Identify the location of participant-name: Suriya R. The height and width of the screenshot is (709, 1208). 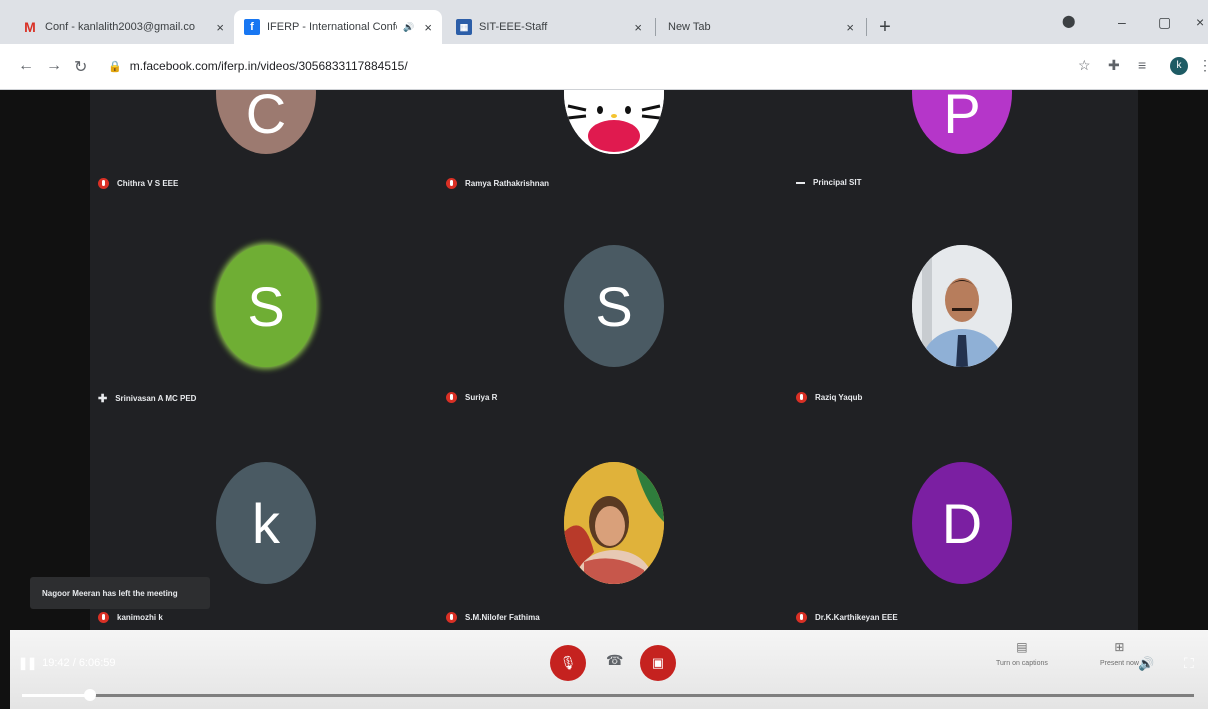
(471, 397).